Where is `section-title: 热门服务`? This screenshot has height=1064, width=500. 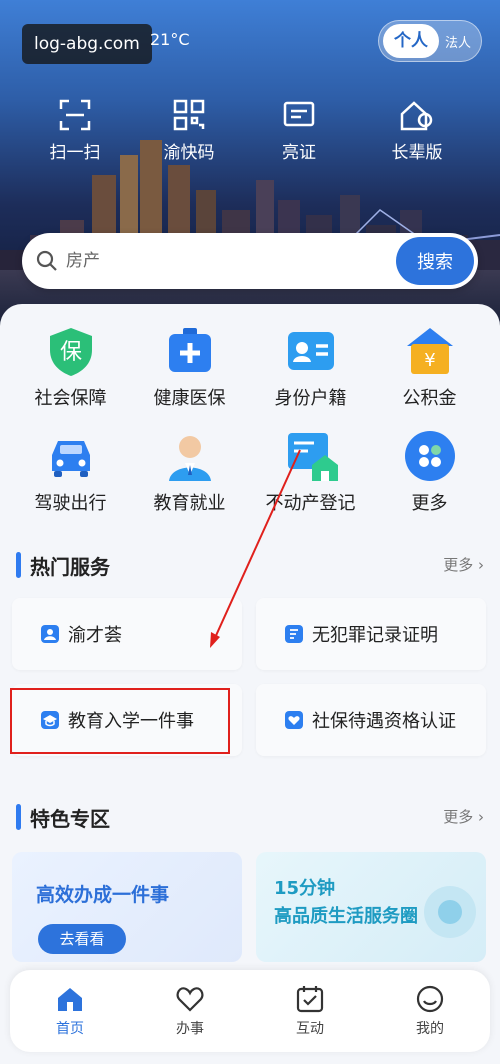 section-title: 热门服务 is located at coordinates (70, 567).